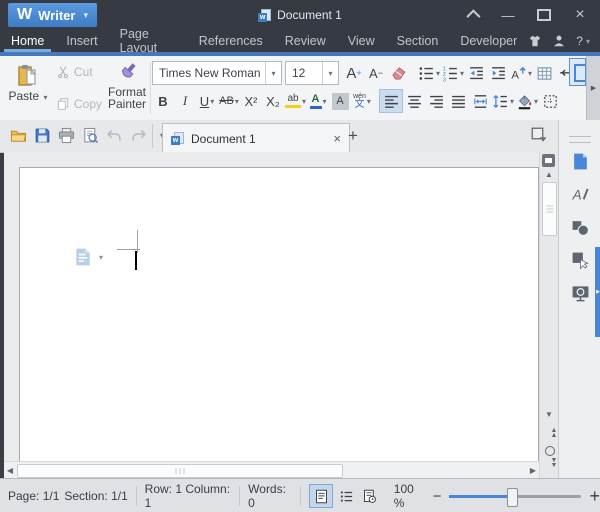 The image size is (600, 512). What do you see at coordinates (295, 101) in the screenshot?
I see `highlight-button: ab ▾` at bounding box center [295, 101].